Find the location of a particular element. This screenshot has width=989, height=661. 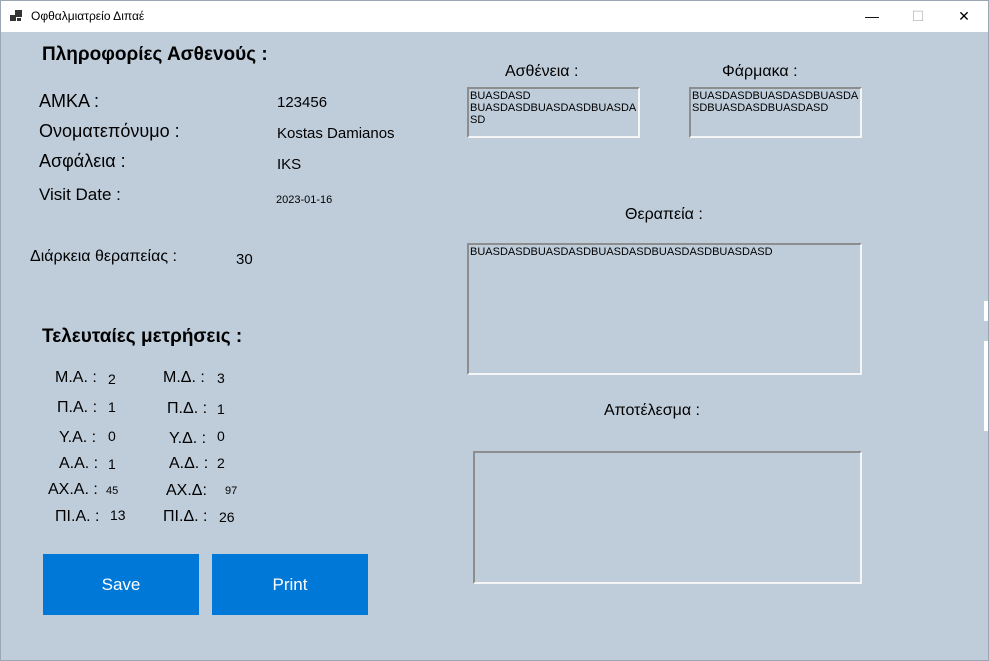

pa-value: 1 is located at coordinates (112, 407).